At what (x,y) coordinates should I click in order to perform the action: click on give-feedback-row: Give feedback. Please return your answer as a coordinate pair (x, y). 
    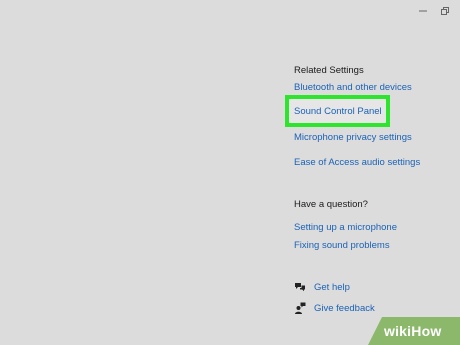
    Looking at the image, I should click on (334, 308).